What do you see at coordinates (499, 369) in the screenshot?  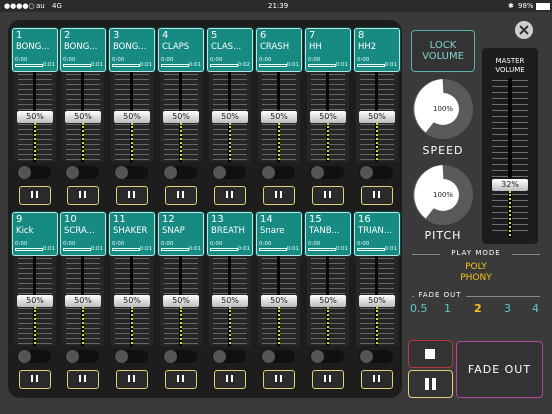 I see `fade-out-button: FADE OUT` at bounding box center [499, 369].